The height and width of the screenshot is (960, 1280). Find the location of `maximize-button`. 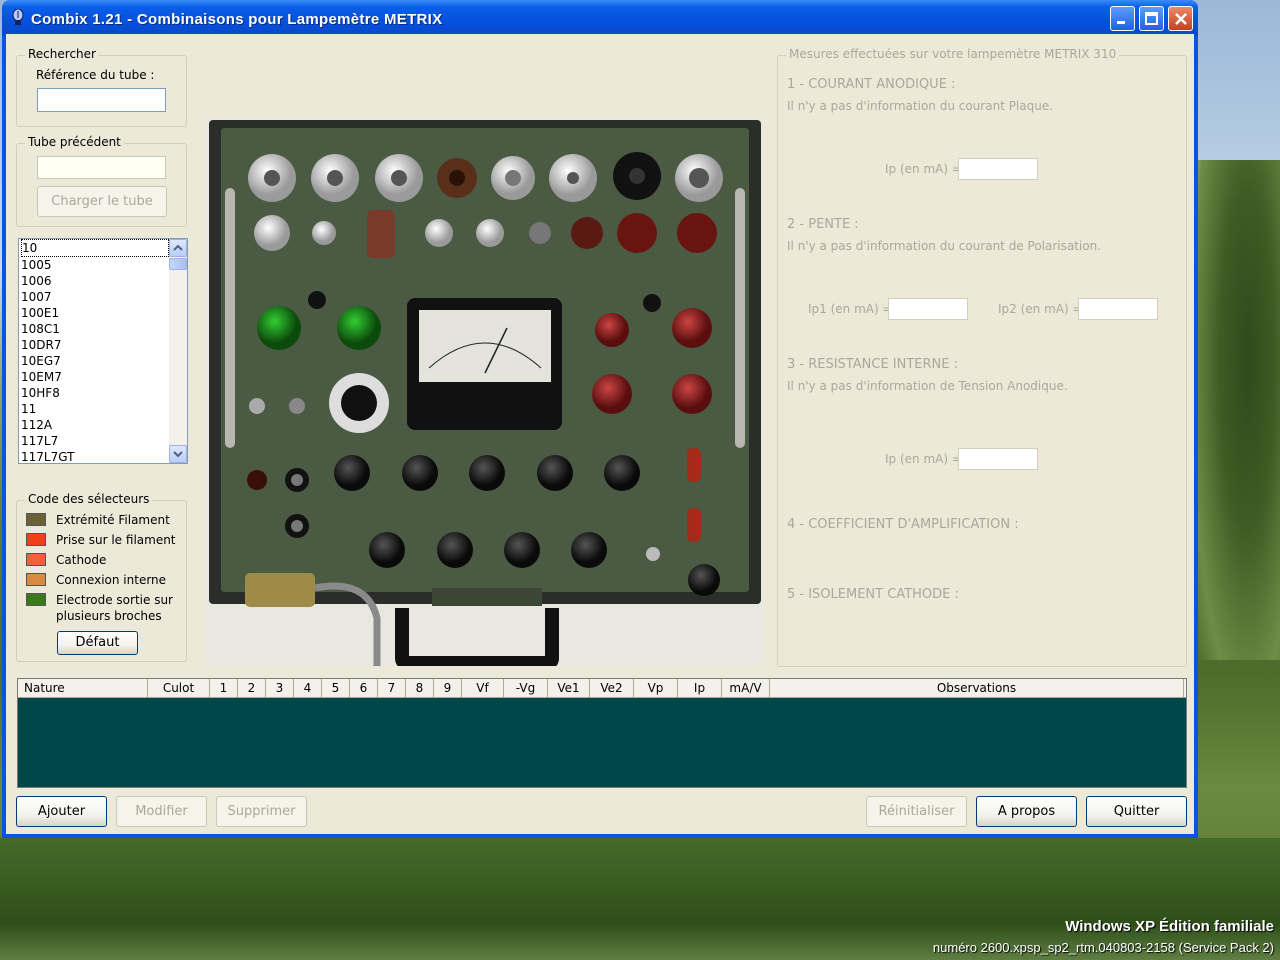

maximize-button is located at coordinates (1151, 18).